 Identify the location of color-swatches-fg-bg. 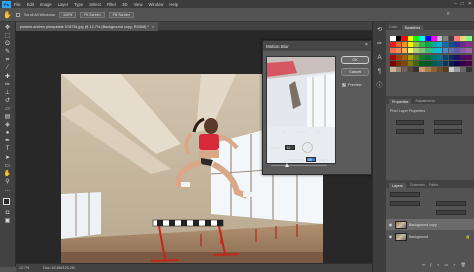
(8, 203).